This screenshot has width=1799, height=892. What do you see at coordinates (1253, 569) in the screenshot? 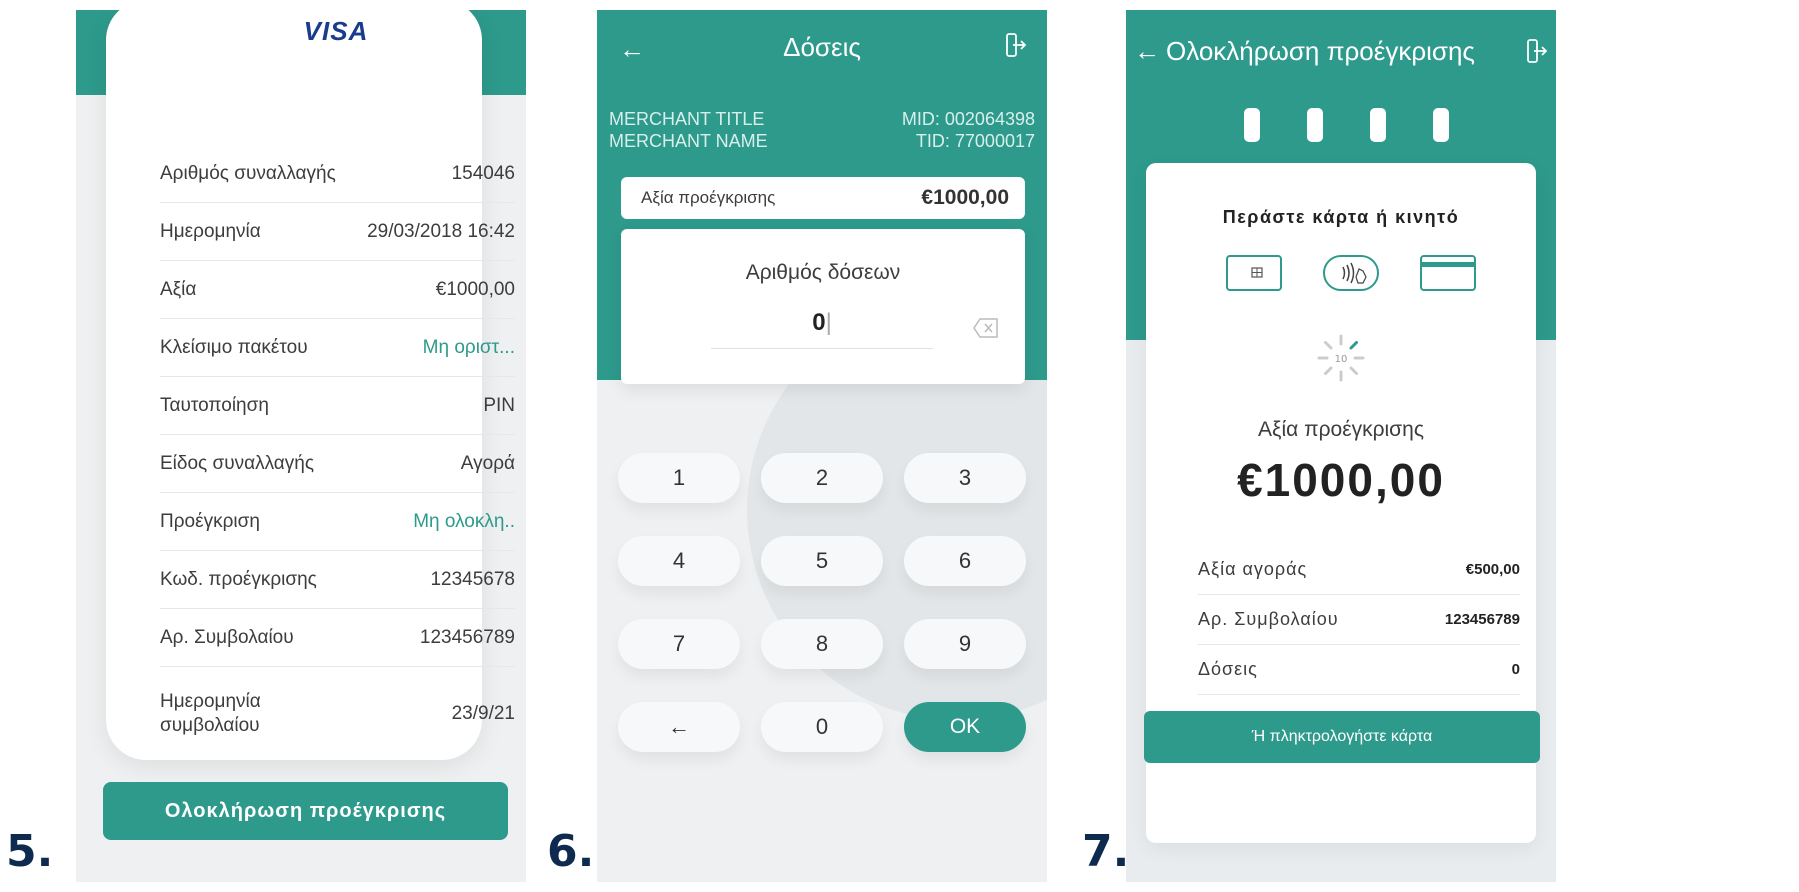
I see `summary-label: Αξία αγοράς` at bounding box center [1253, 569].